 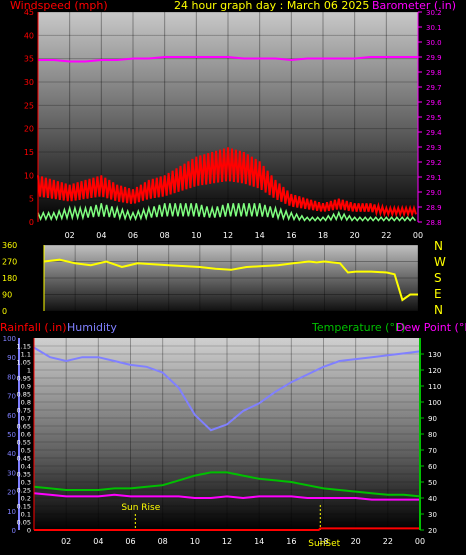 I want to click on y-tick-label-rain: 0.85, so click(x=24, y=395).